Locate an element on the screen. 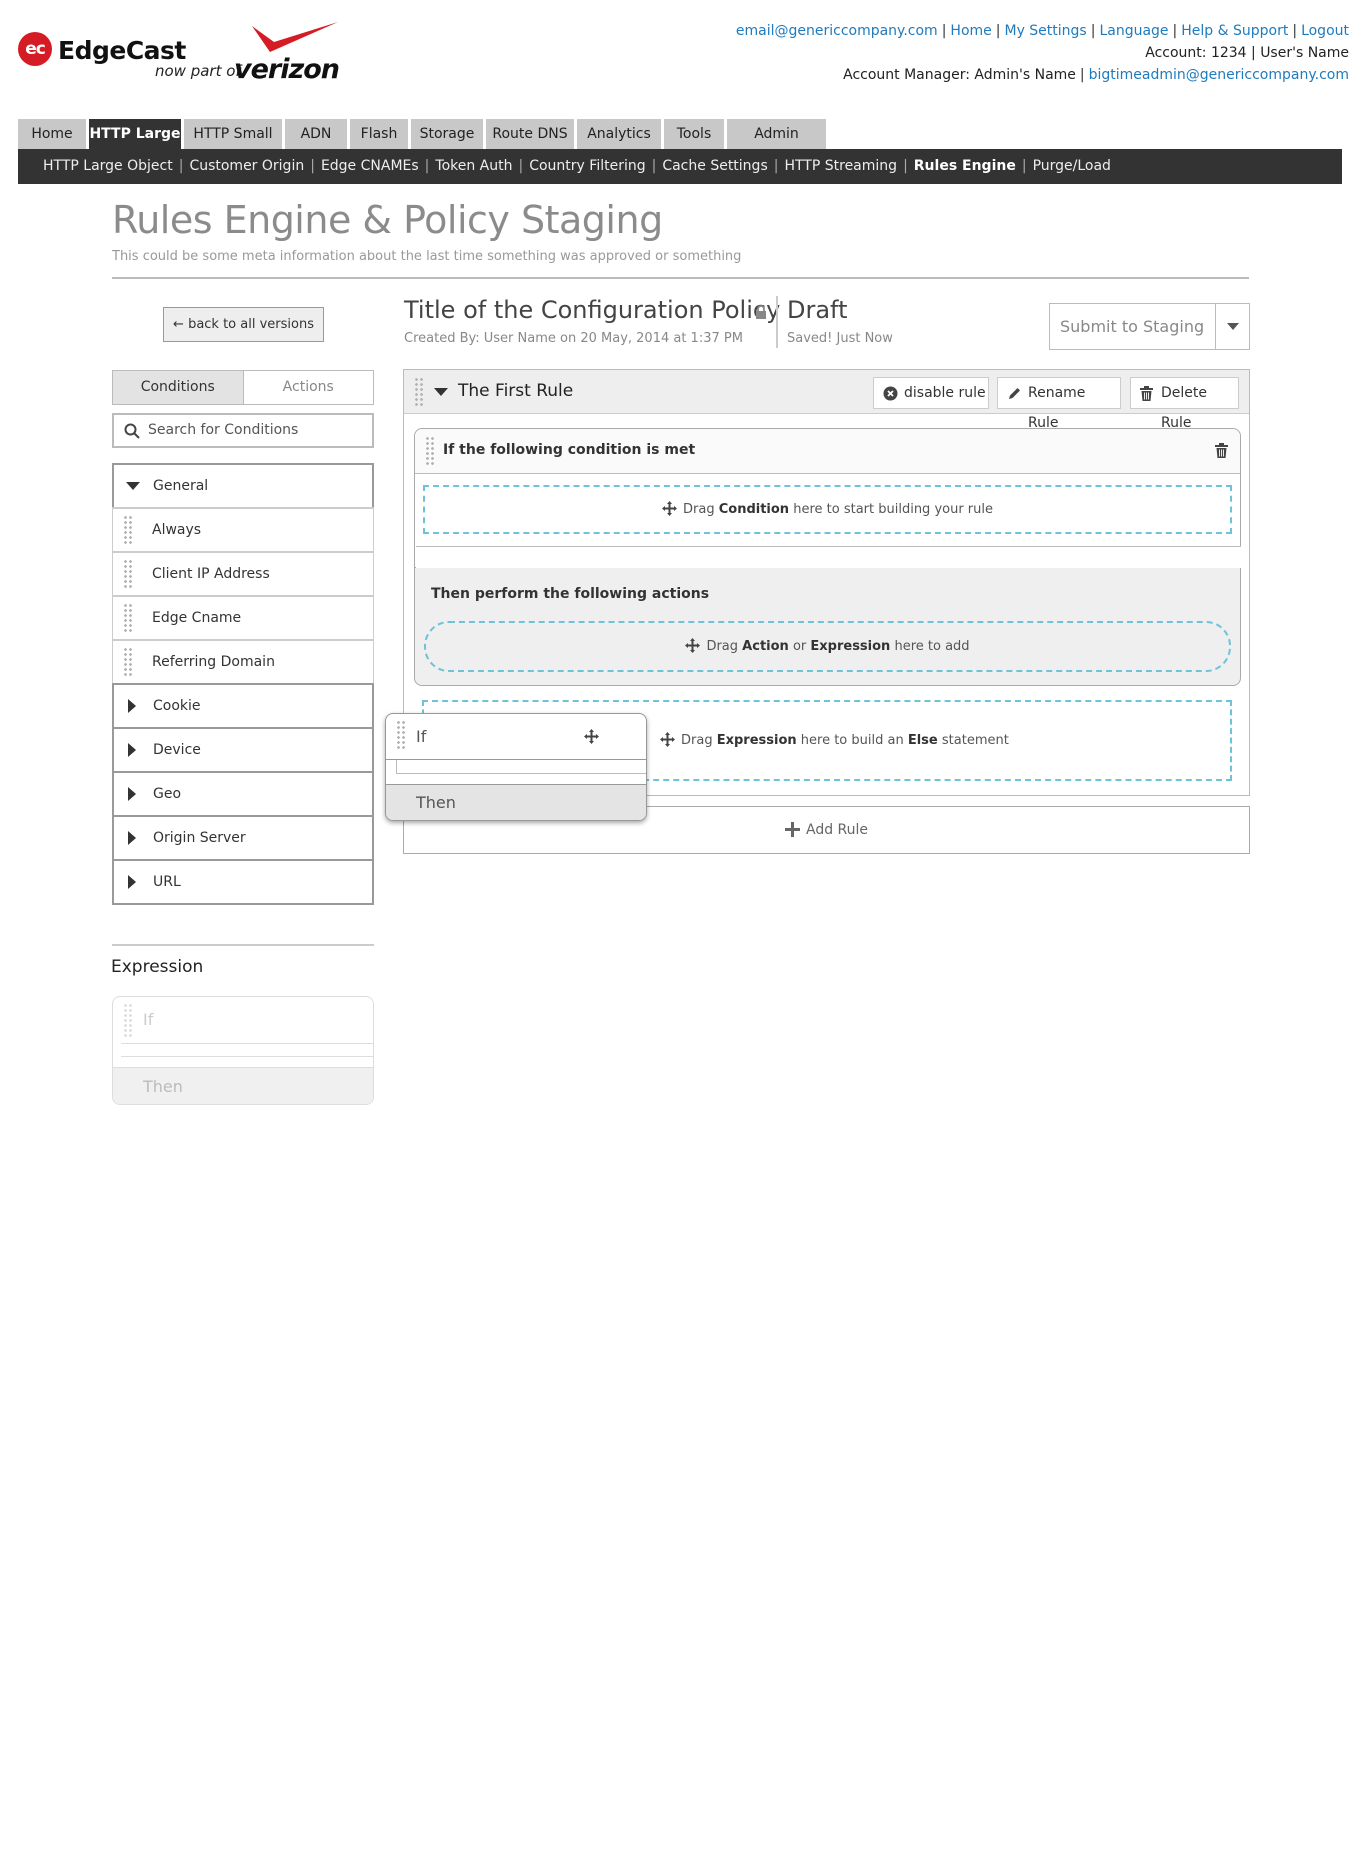  subnav-customer-origin: Customer Origin is located at coordinates (246, 166).